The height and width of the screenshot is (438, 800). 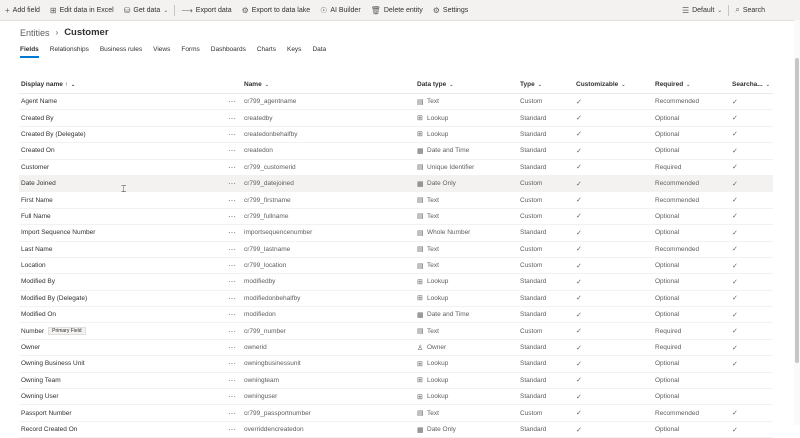 I want to click on column-header-data-type: Data type ⌄, so click(x=467, y=84).